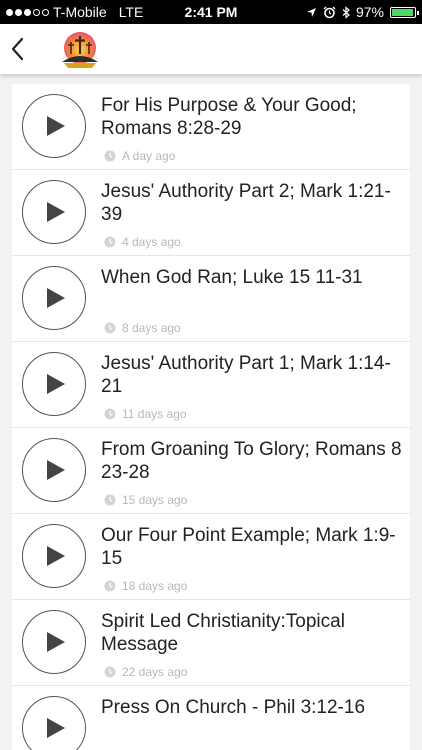 The width and height of the screenshot is (422, 750). I want to click on episode-age: 18 days ago, so click(155, 586).